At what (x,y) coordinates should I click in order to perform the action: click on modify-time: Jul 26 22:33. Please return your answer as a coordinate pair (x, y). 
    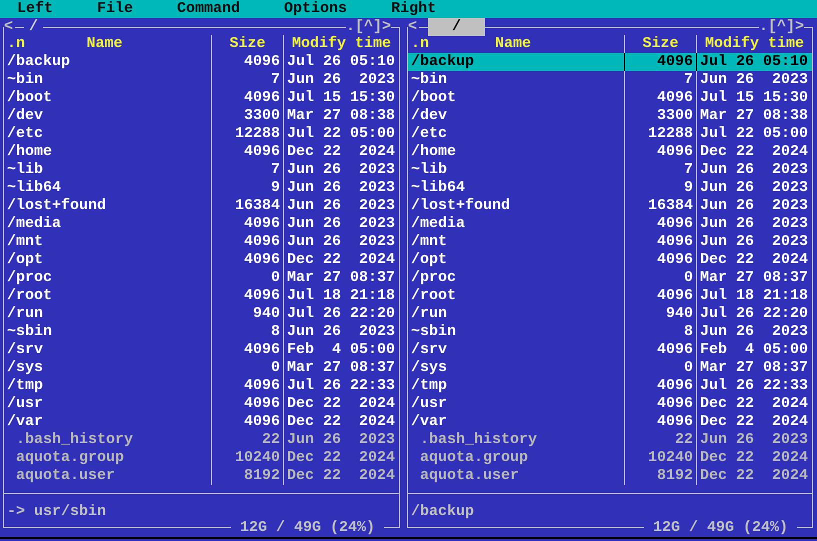
    Looking at the image, I should click on (754, 386).